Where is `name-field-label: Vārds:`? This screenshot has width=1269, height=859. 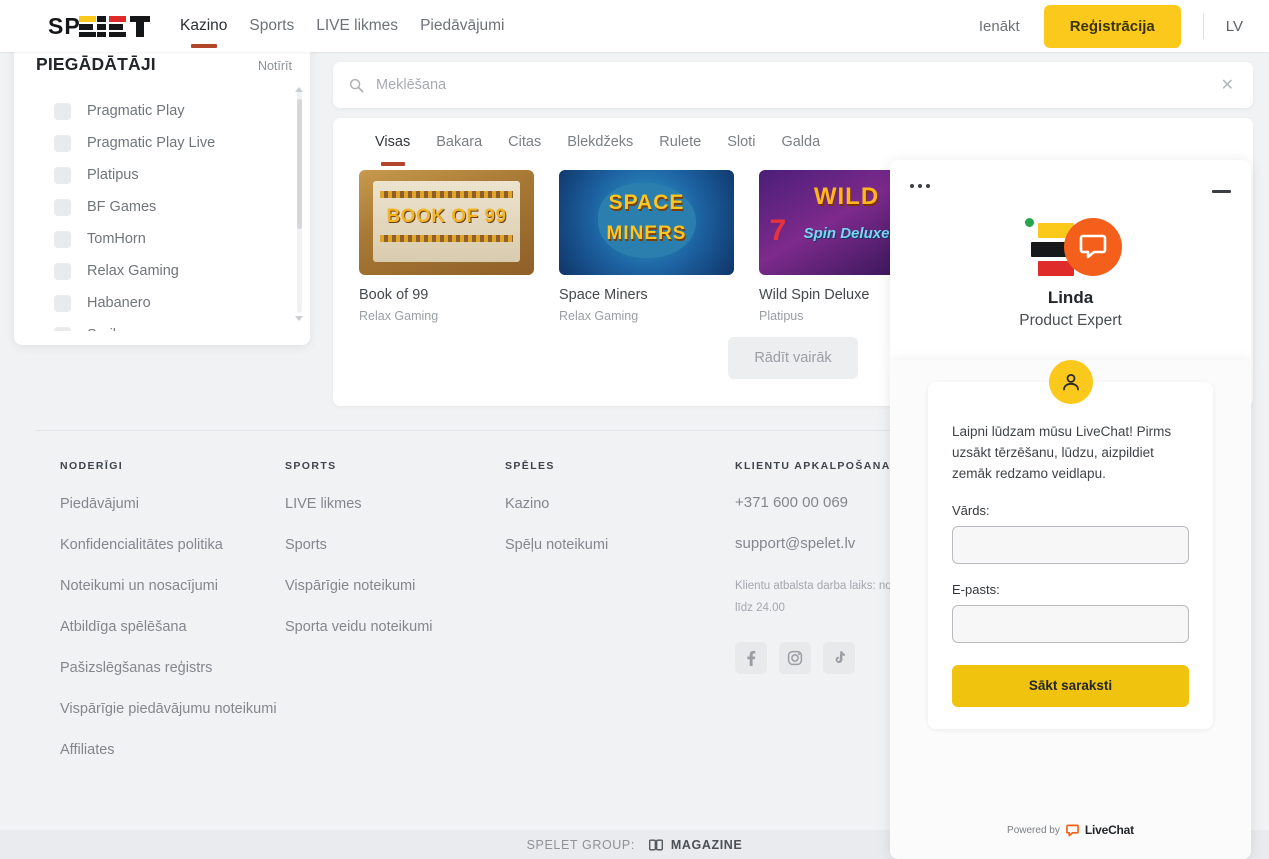
name-field-label: Vārds: is located at coordinates (971, 510).